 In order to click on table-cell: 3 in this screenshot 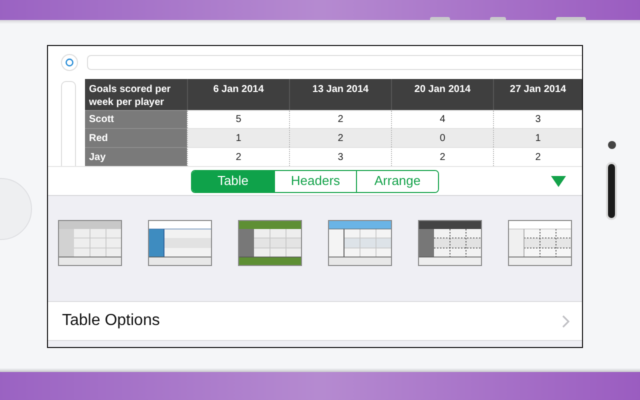, I will do `click(340, 156)`.